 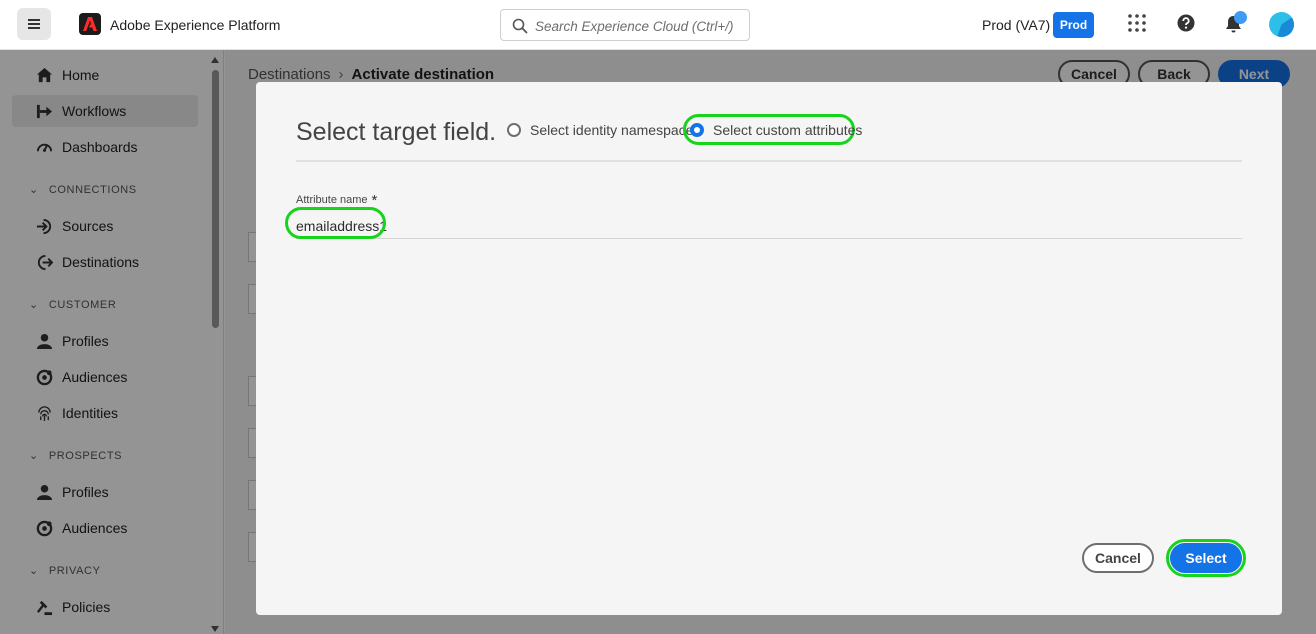 I want to click on sandbox-badge: Prod, so click(x=1073, y=25).